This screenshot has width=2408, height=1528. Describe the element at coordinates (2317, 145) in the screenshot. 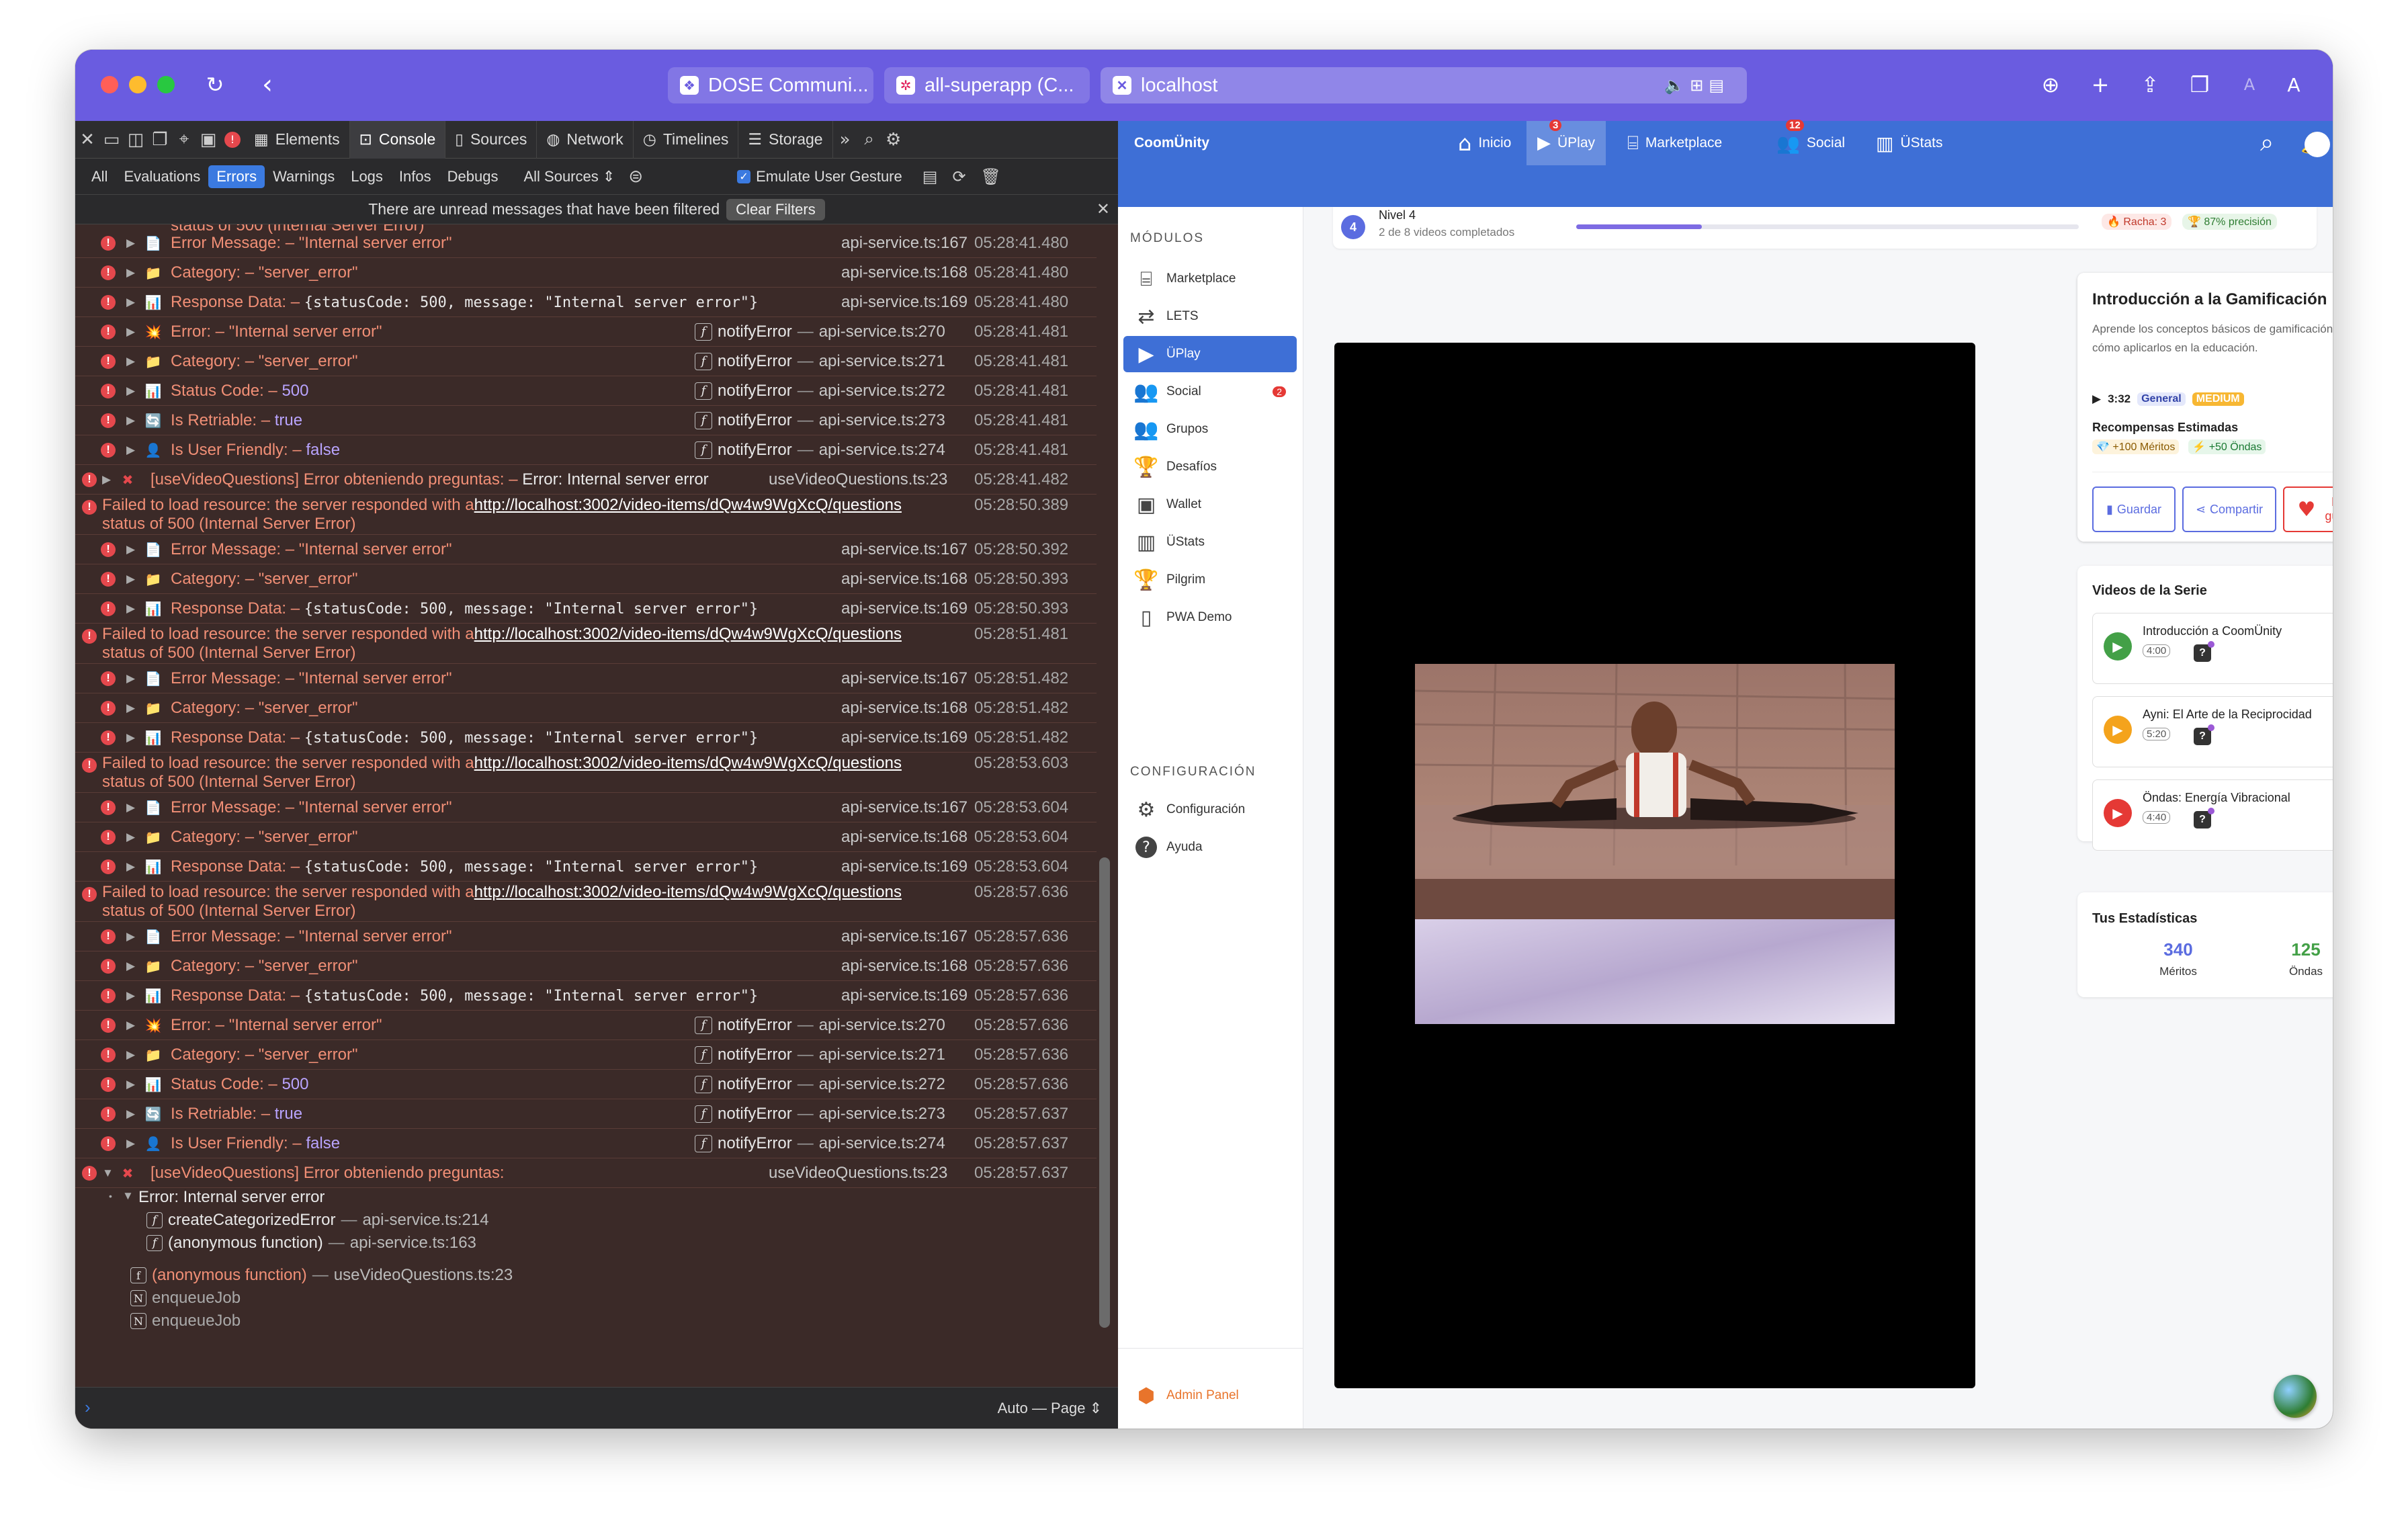

I see `avatar` at that location.